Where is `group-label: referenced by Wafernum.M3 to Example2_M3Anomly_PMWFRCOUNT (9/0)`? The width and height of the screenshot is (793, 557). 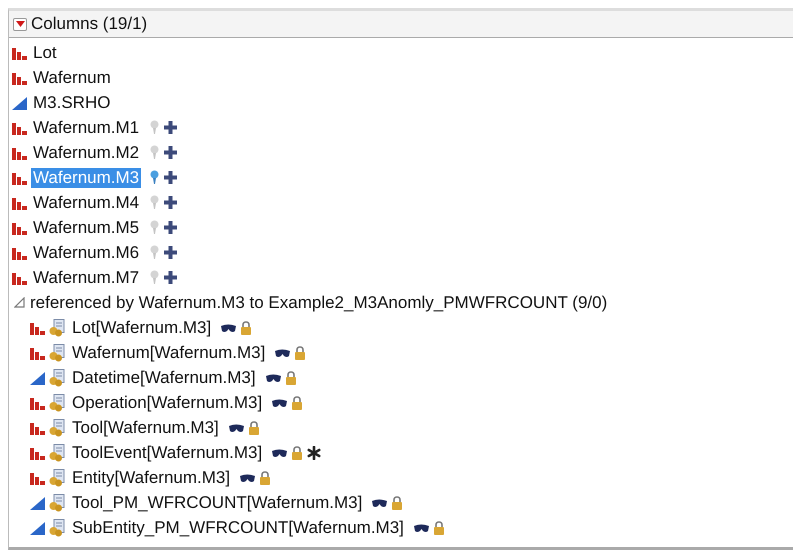 group-label: referenced by Wafernum.M3 to Example2_M3Anomly_PMWFRCOUNT (9/0) is located at coordinates (319, 302).